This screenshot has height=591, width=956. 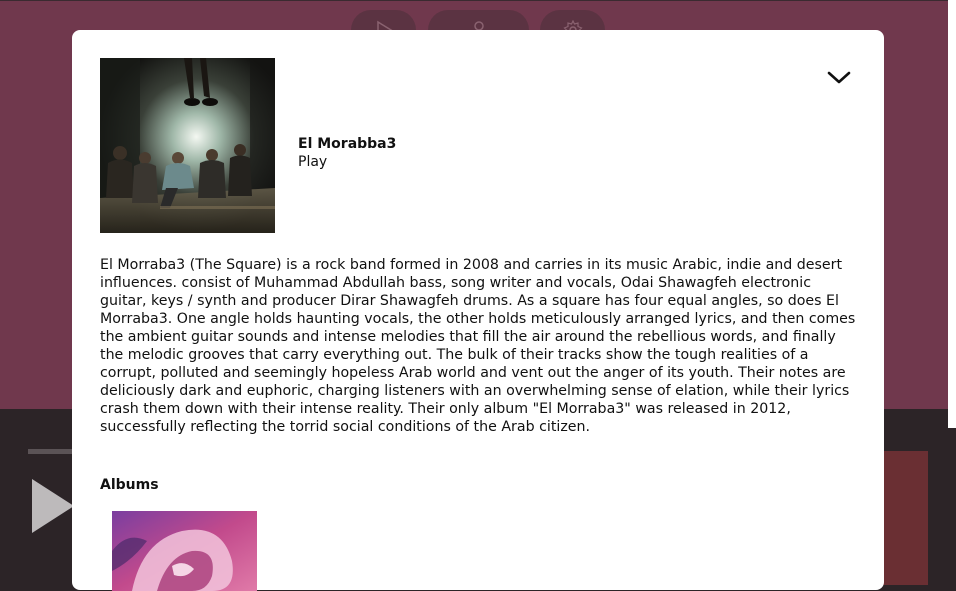 I want to click on collapse-button, so click(x=839, y=78).